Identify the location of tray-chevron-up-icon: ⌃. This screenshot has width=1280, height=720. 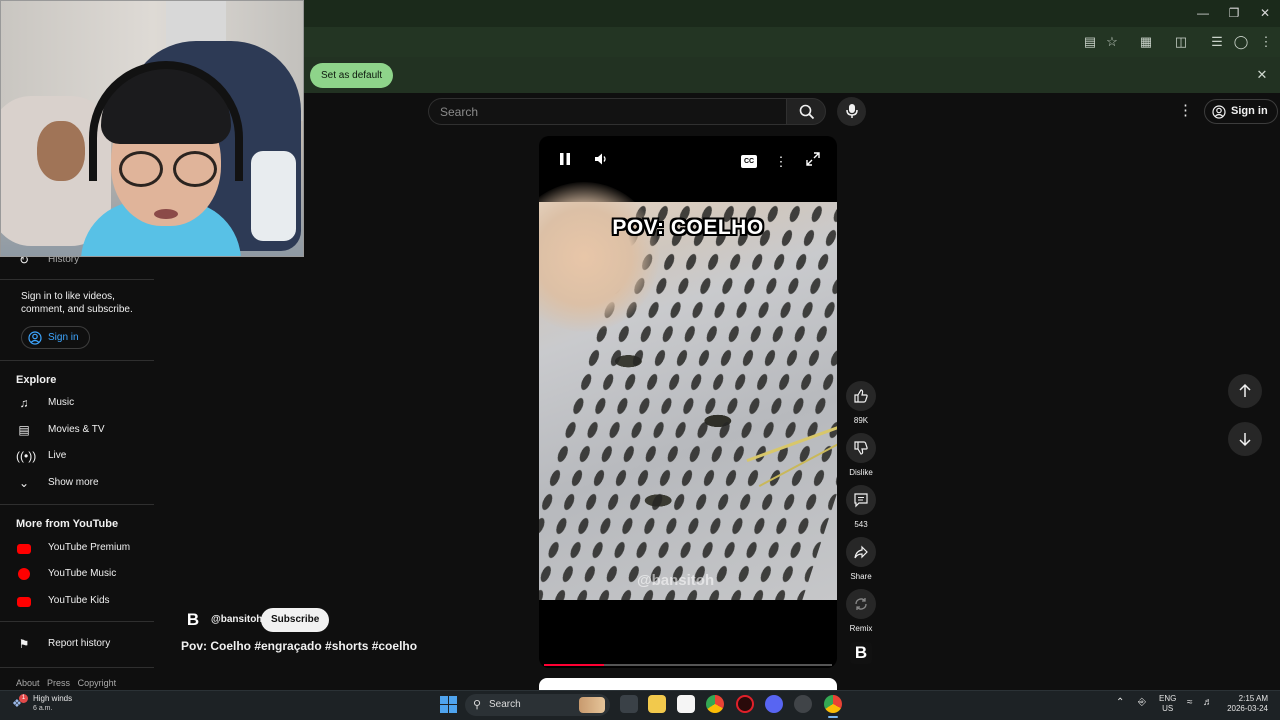
(1120, 702).